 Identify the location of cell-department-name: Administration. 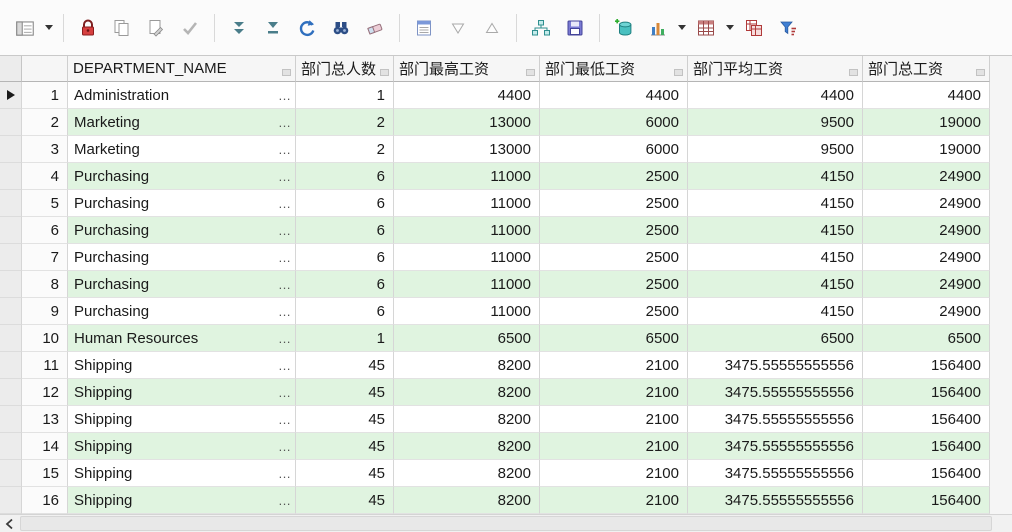
(182, 95).